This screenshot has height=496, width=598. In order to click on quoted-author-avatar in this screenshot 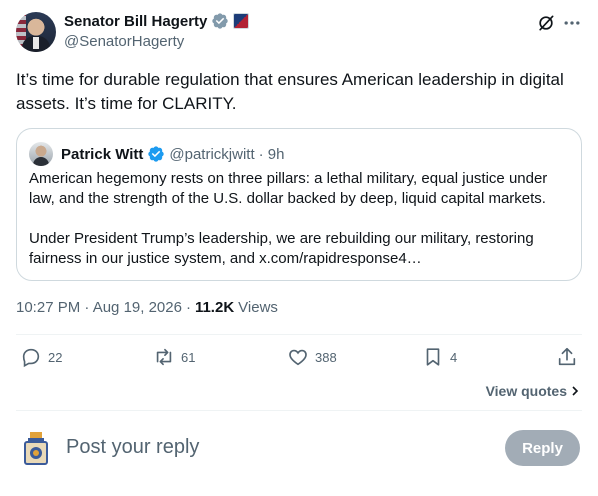, I will do `click(41, 154)`.